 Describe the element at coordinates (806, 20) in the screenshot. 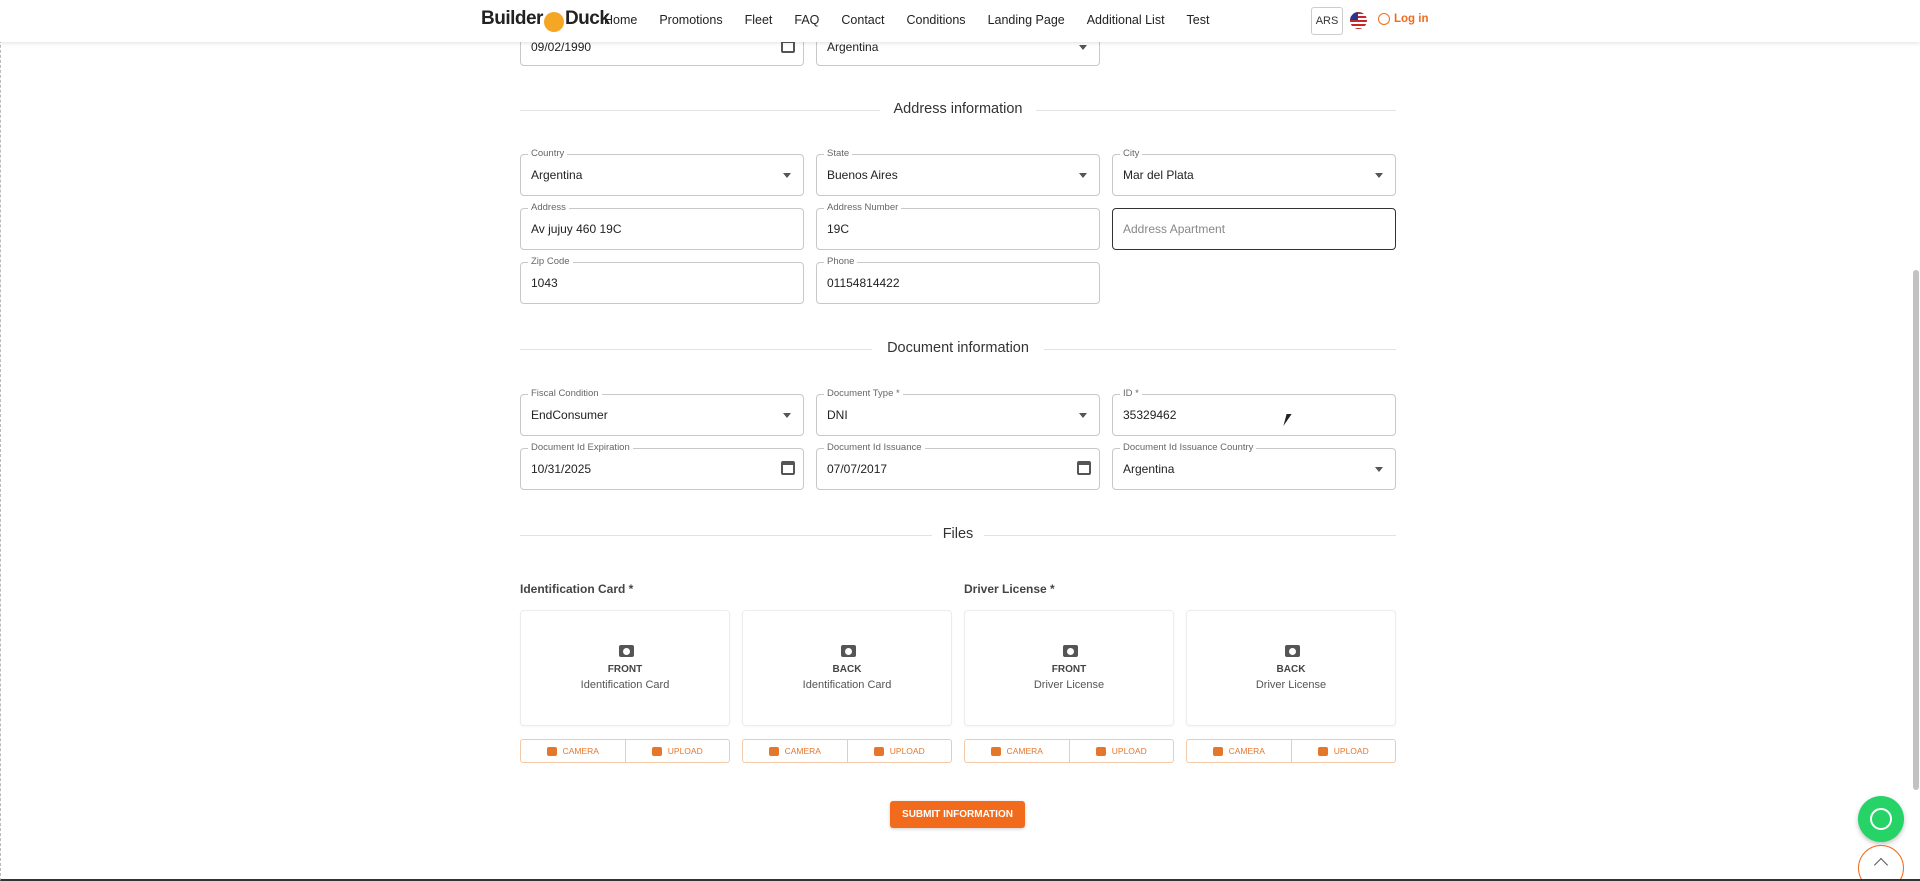

I see `nav-faq: FAQ` at that location.